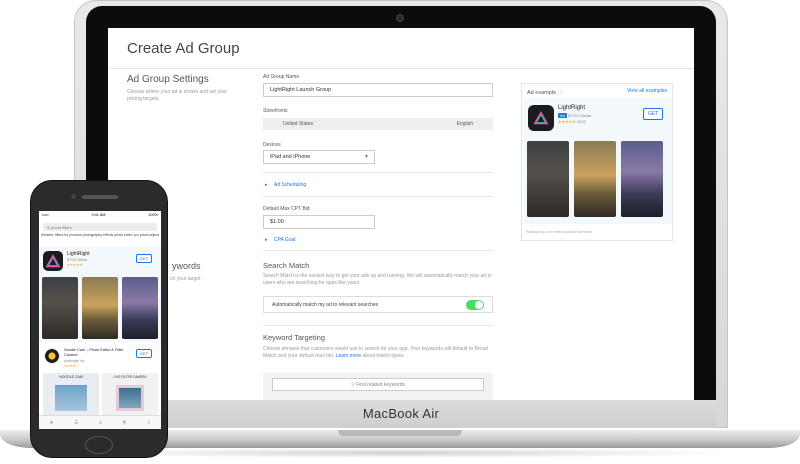 This screenshot has height=464, width=800. Describe the element at coordinates (100, 294) in the screenshot. I see `phone-ad: LightRight BTGD Media ★★★★★ GET` at that location.